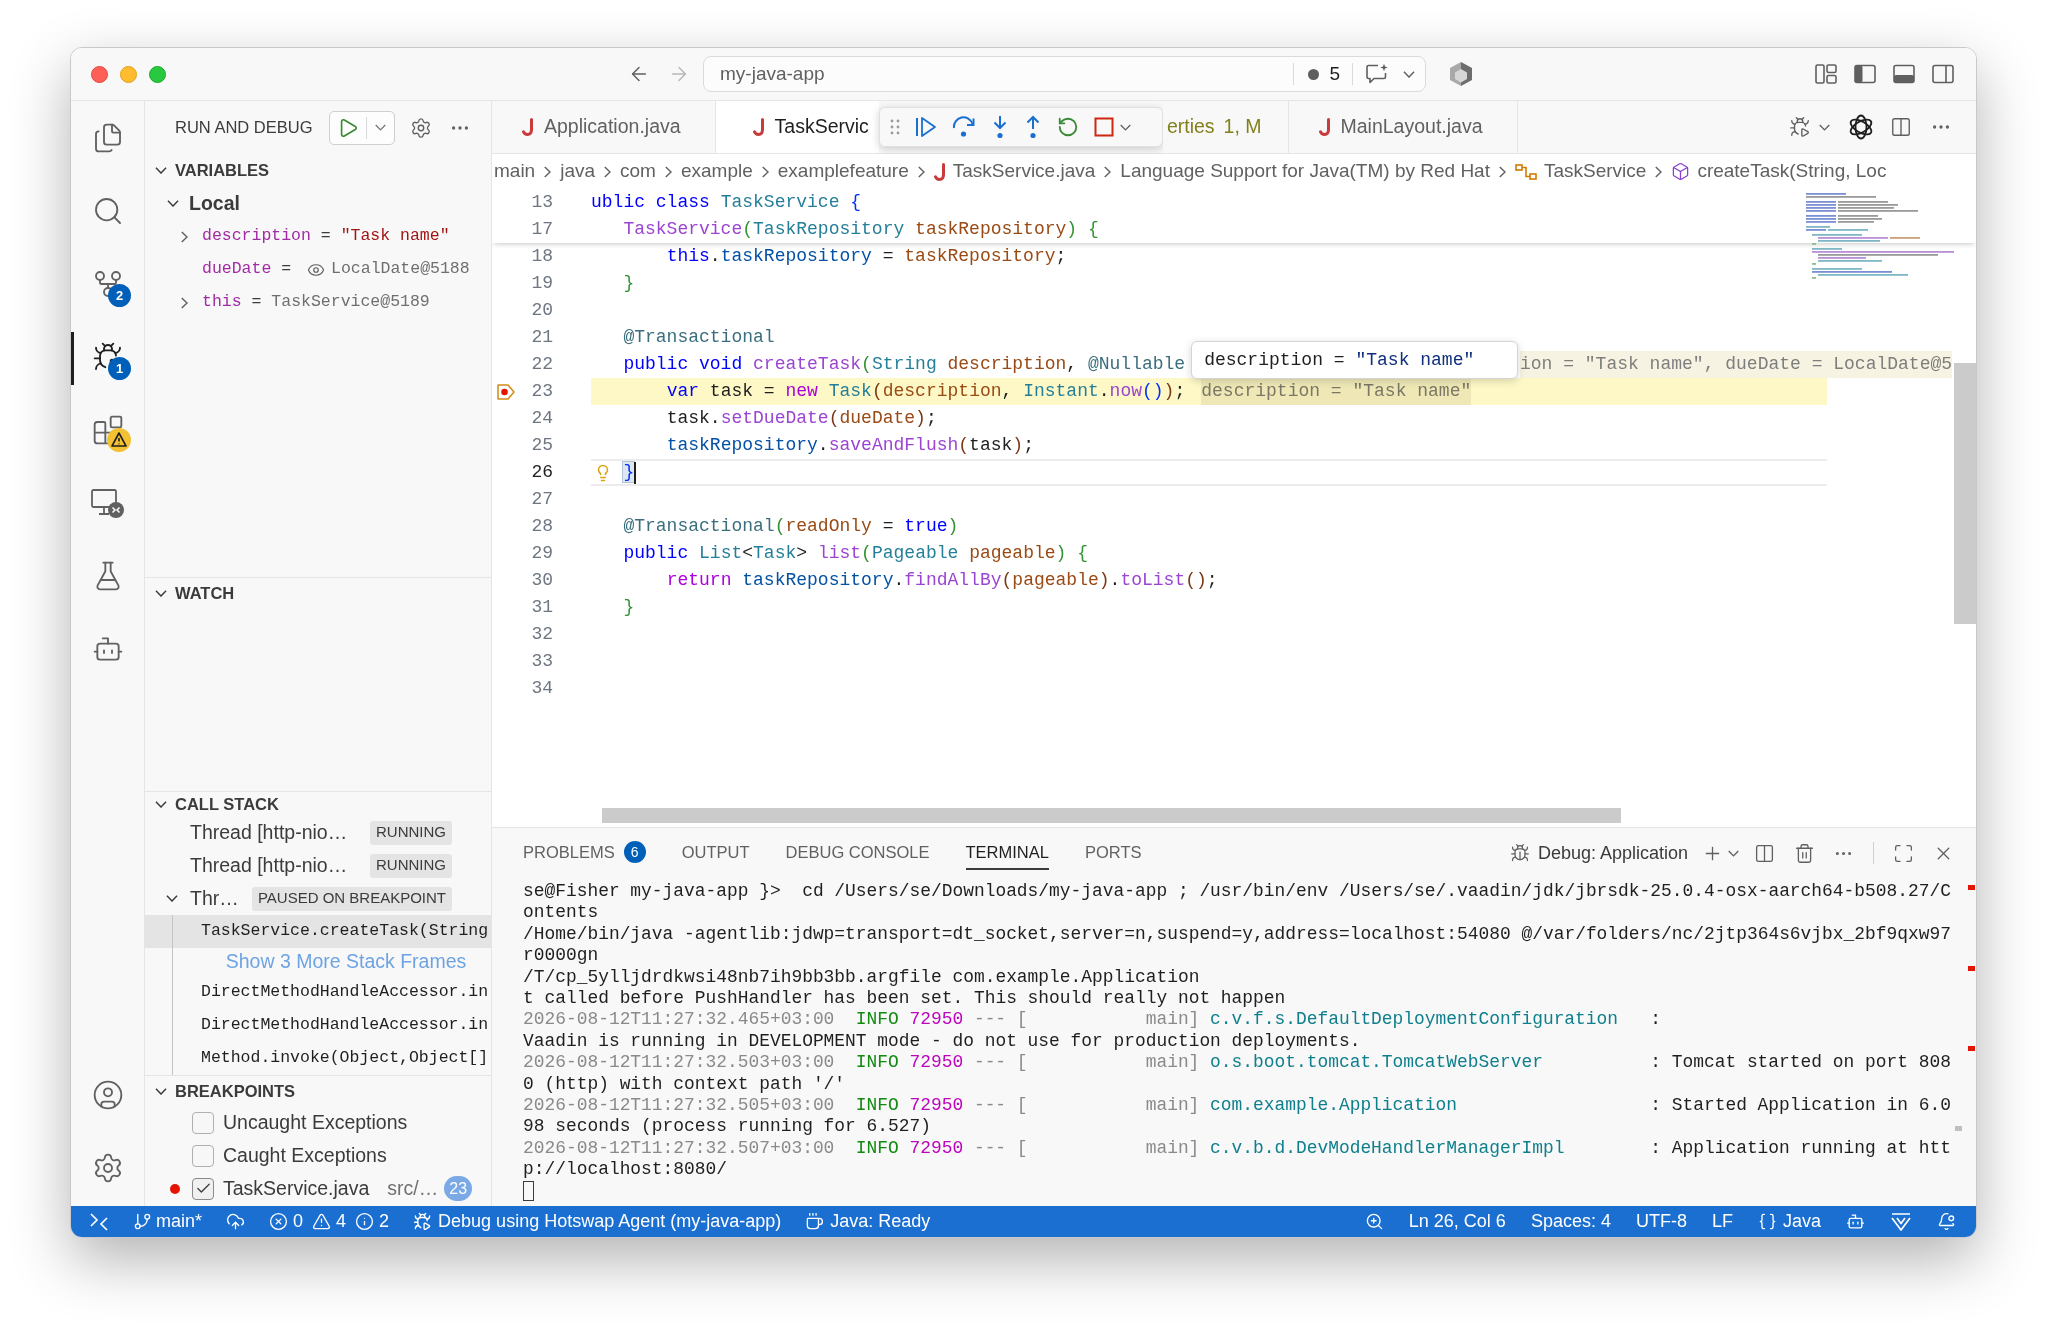 The width and height of the screenshot is (2048, 1332). What do you see at coordinates (315, 1122) in the screenshot?
I see `breakpoint-label: Uncaught Exceptions` at bounding box center [315, 1122].